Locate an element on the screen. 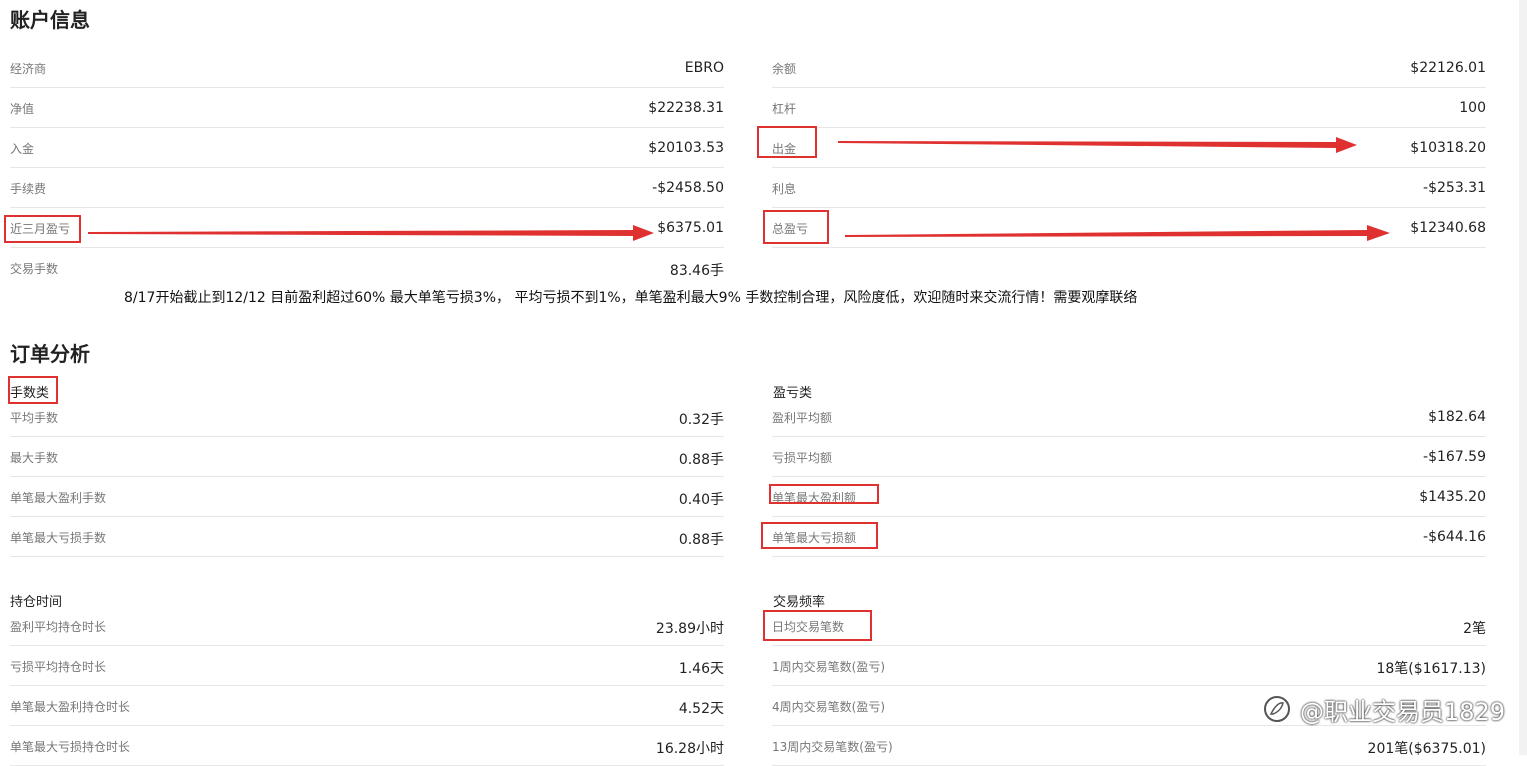 This screenshot has width=1527, height=766. lots-value: 83.46手 is located at coordinates (696, 271).